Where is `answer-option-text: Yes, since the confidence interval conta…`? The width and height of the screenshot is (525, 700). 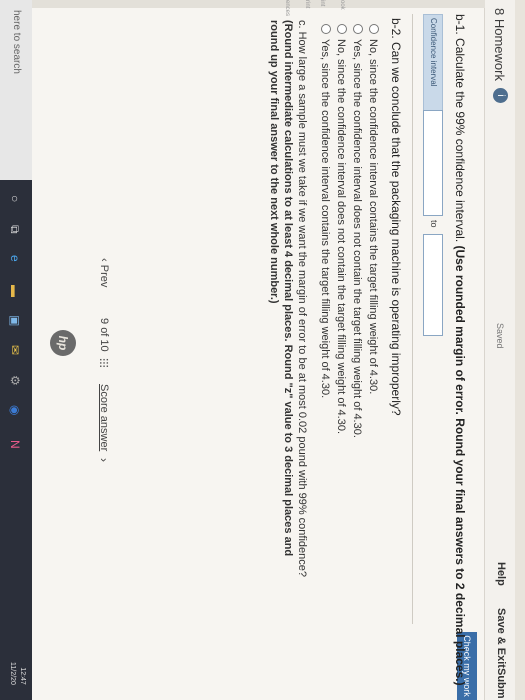
answer-option-text: Yes, since the confidence interval conta… is located at coordinates (325, 219).